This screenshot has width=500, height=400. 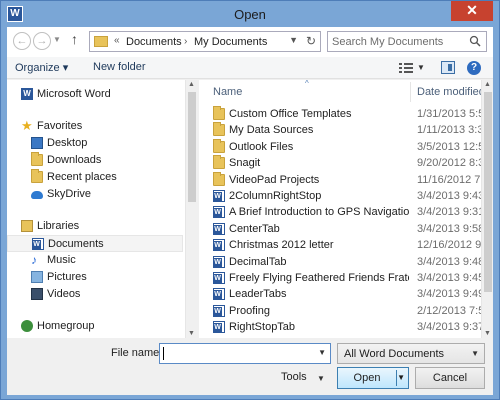 I want to click on folder-icon, so click(x=219, y=113).